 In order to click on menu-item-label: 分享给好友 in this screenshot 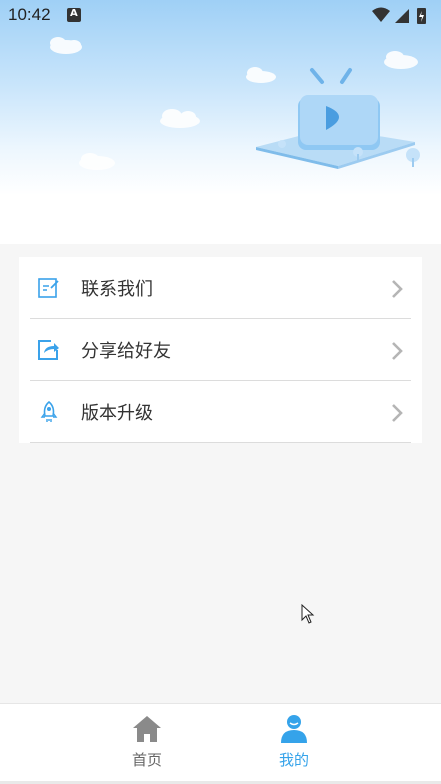, I will do `click(126, 351)`.